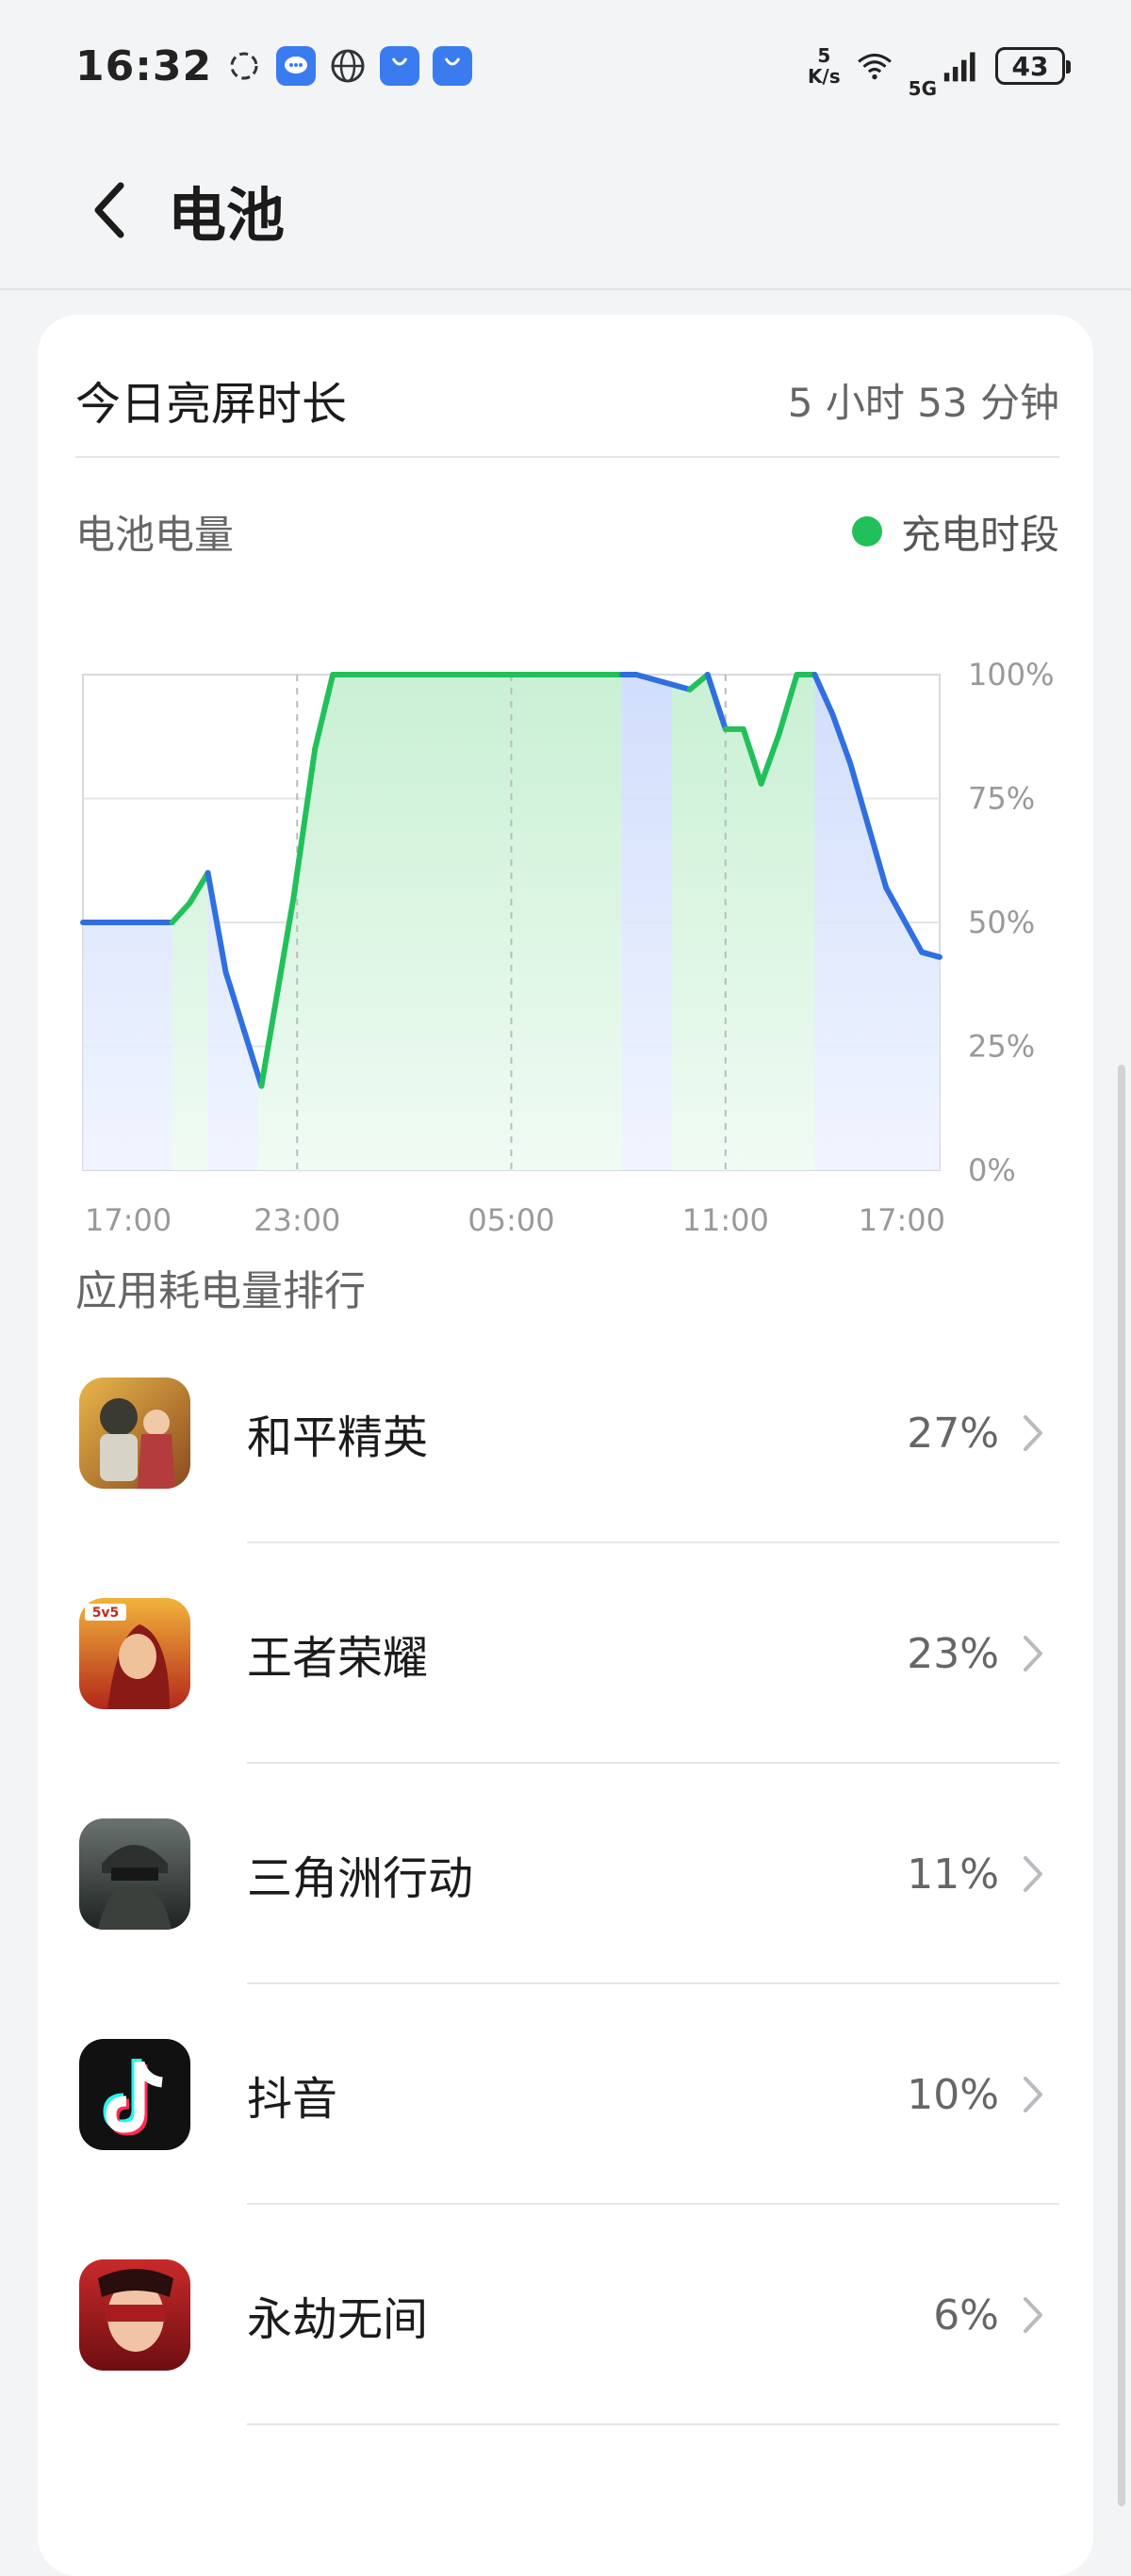 This screenshot has width=1131, height=2576. Describe the element at coordinates (567, 400) in the screenshot. I see `screen-time-row: 今日亮屏时长 5 小时 53 分钟` at that location.